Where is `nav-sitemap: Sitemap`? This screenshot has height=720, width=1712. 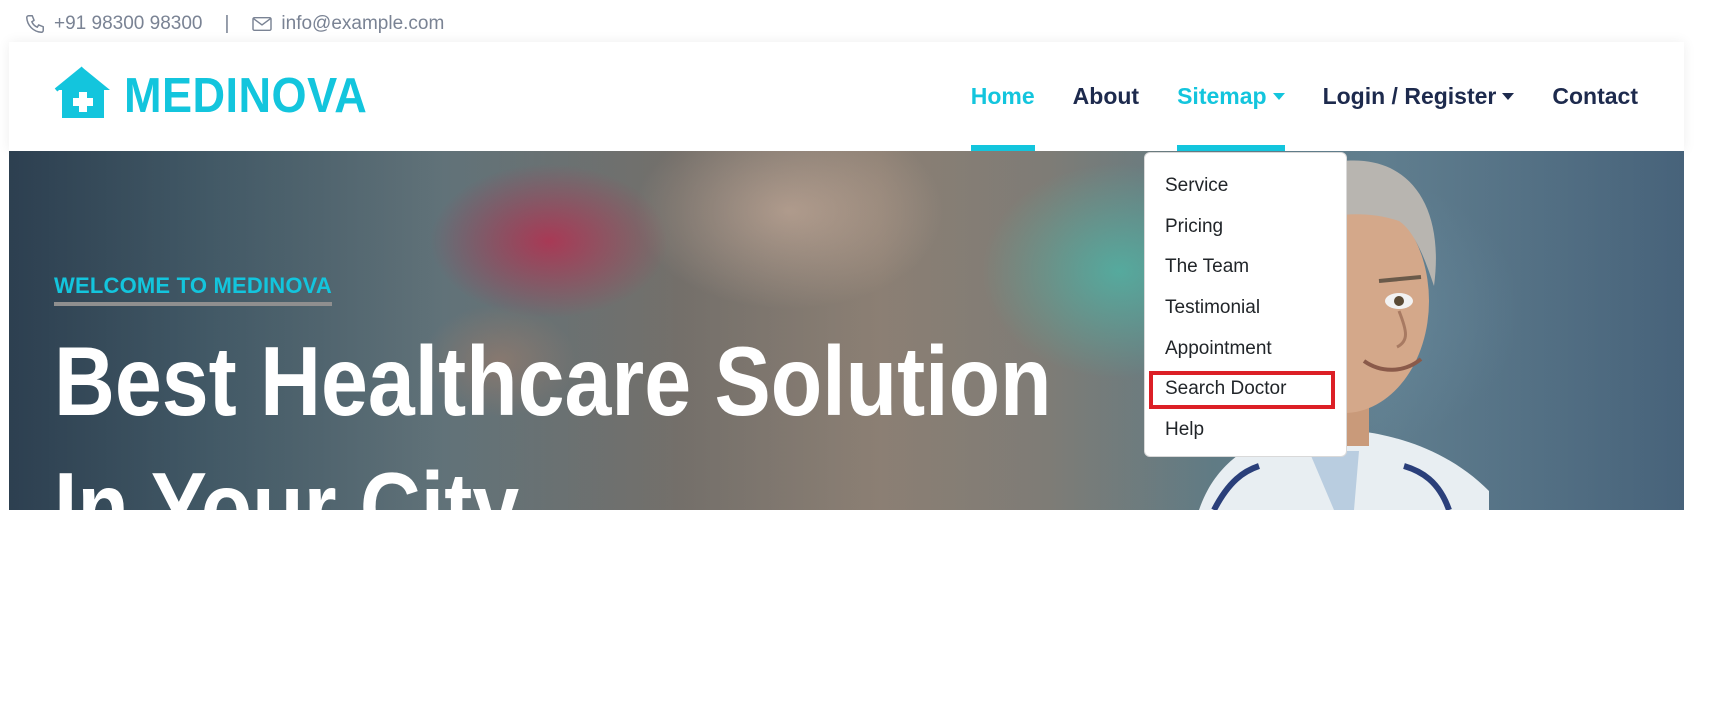
nav-sitemap: Sitemap is located at coordinates (1231, 96).